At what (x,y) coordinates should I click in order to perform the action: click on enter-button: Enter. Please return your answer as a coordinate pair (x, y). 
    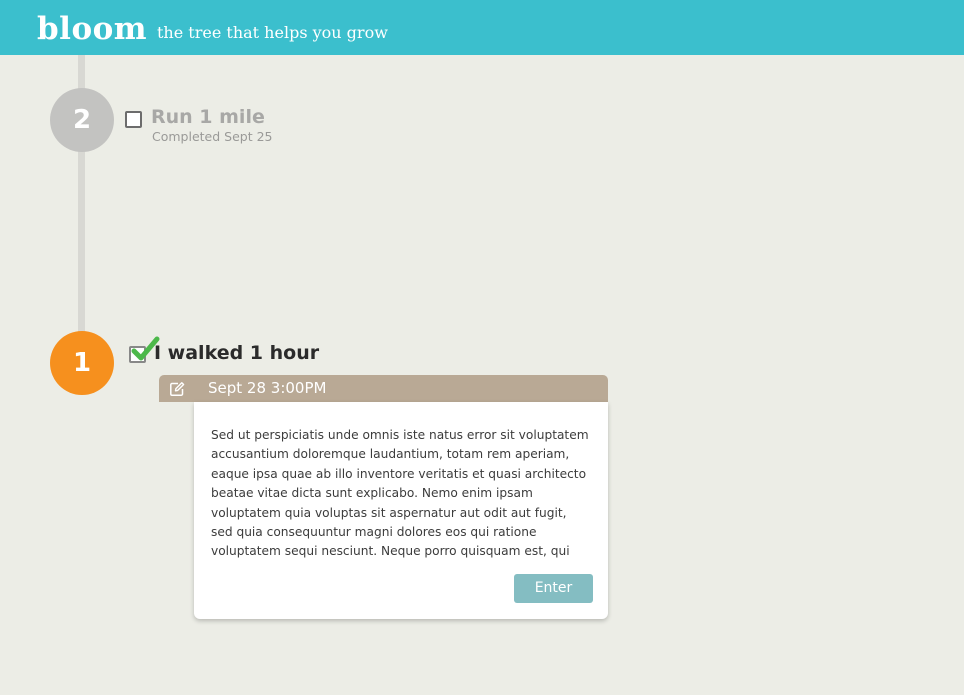
    Looking at the image, I should click on (553, 588).